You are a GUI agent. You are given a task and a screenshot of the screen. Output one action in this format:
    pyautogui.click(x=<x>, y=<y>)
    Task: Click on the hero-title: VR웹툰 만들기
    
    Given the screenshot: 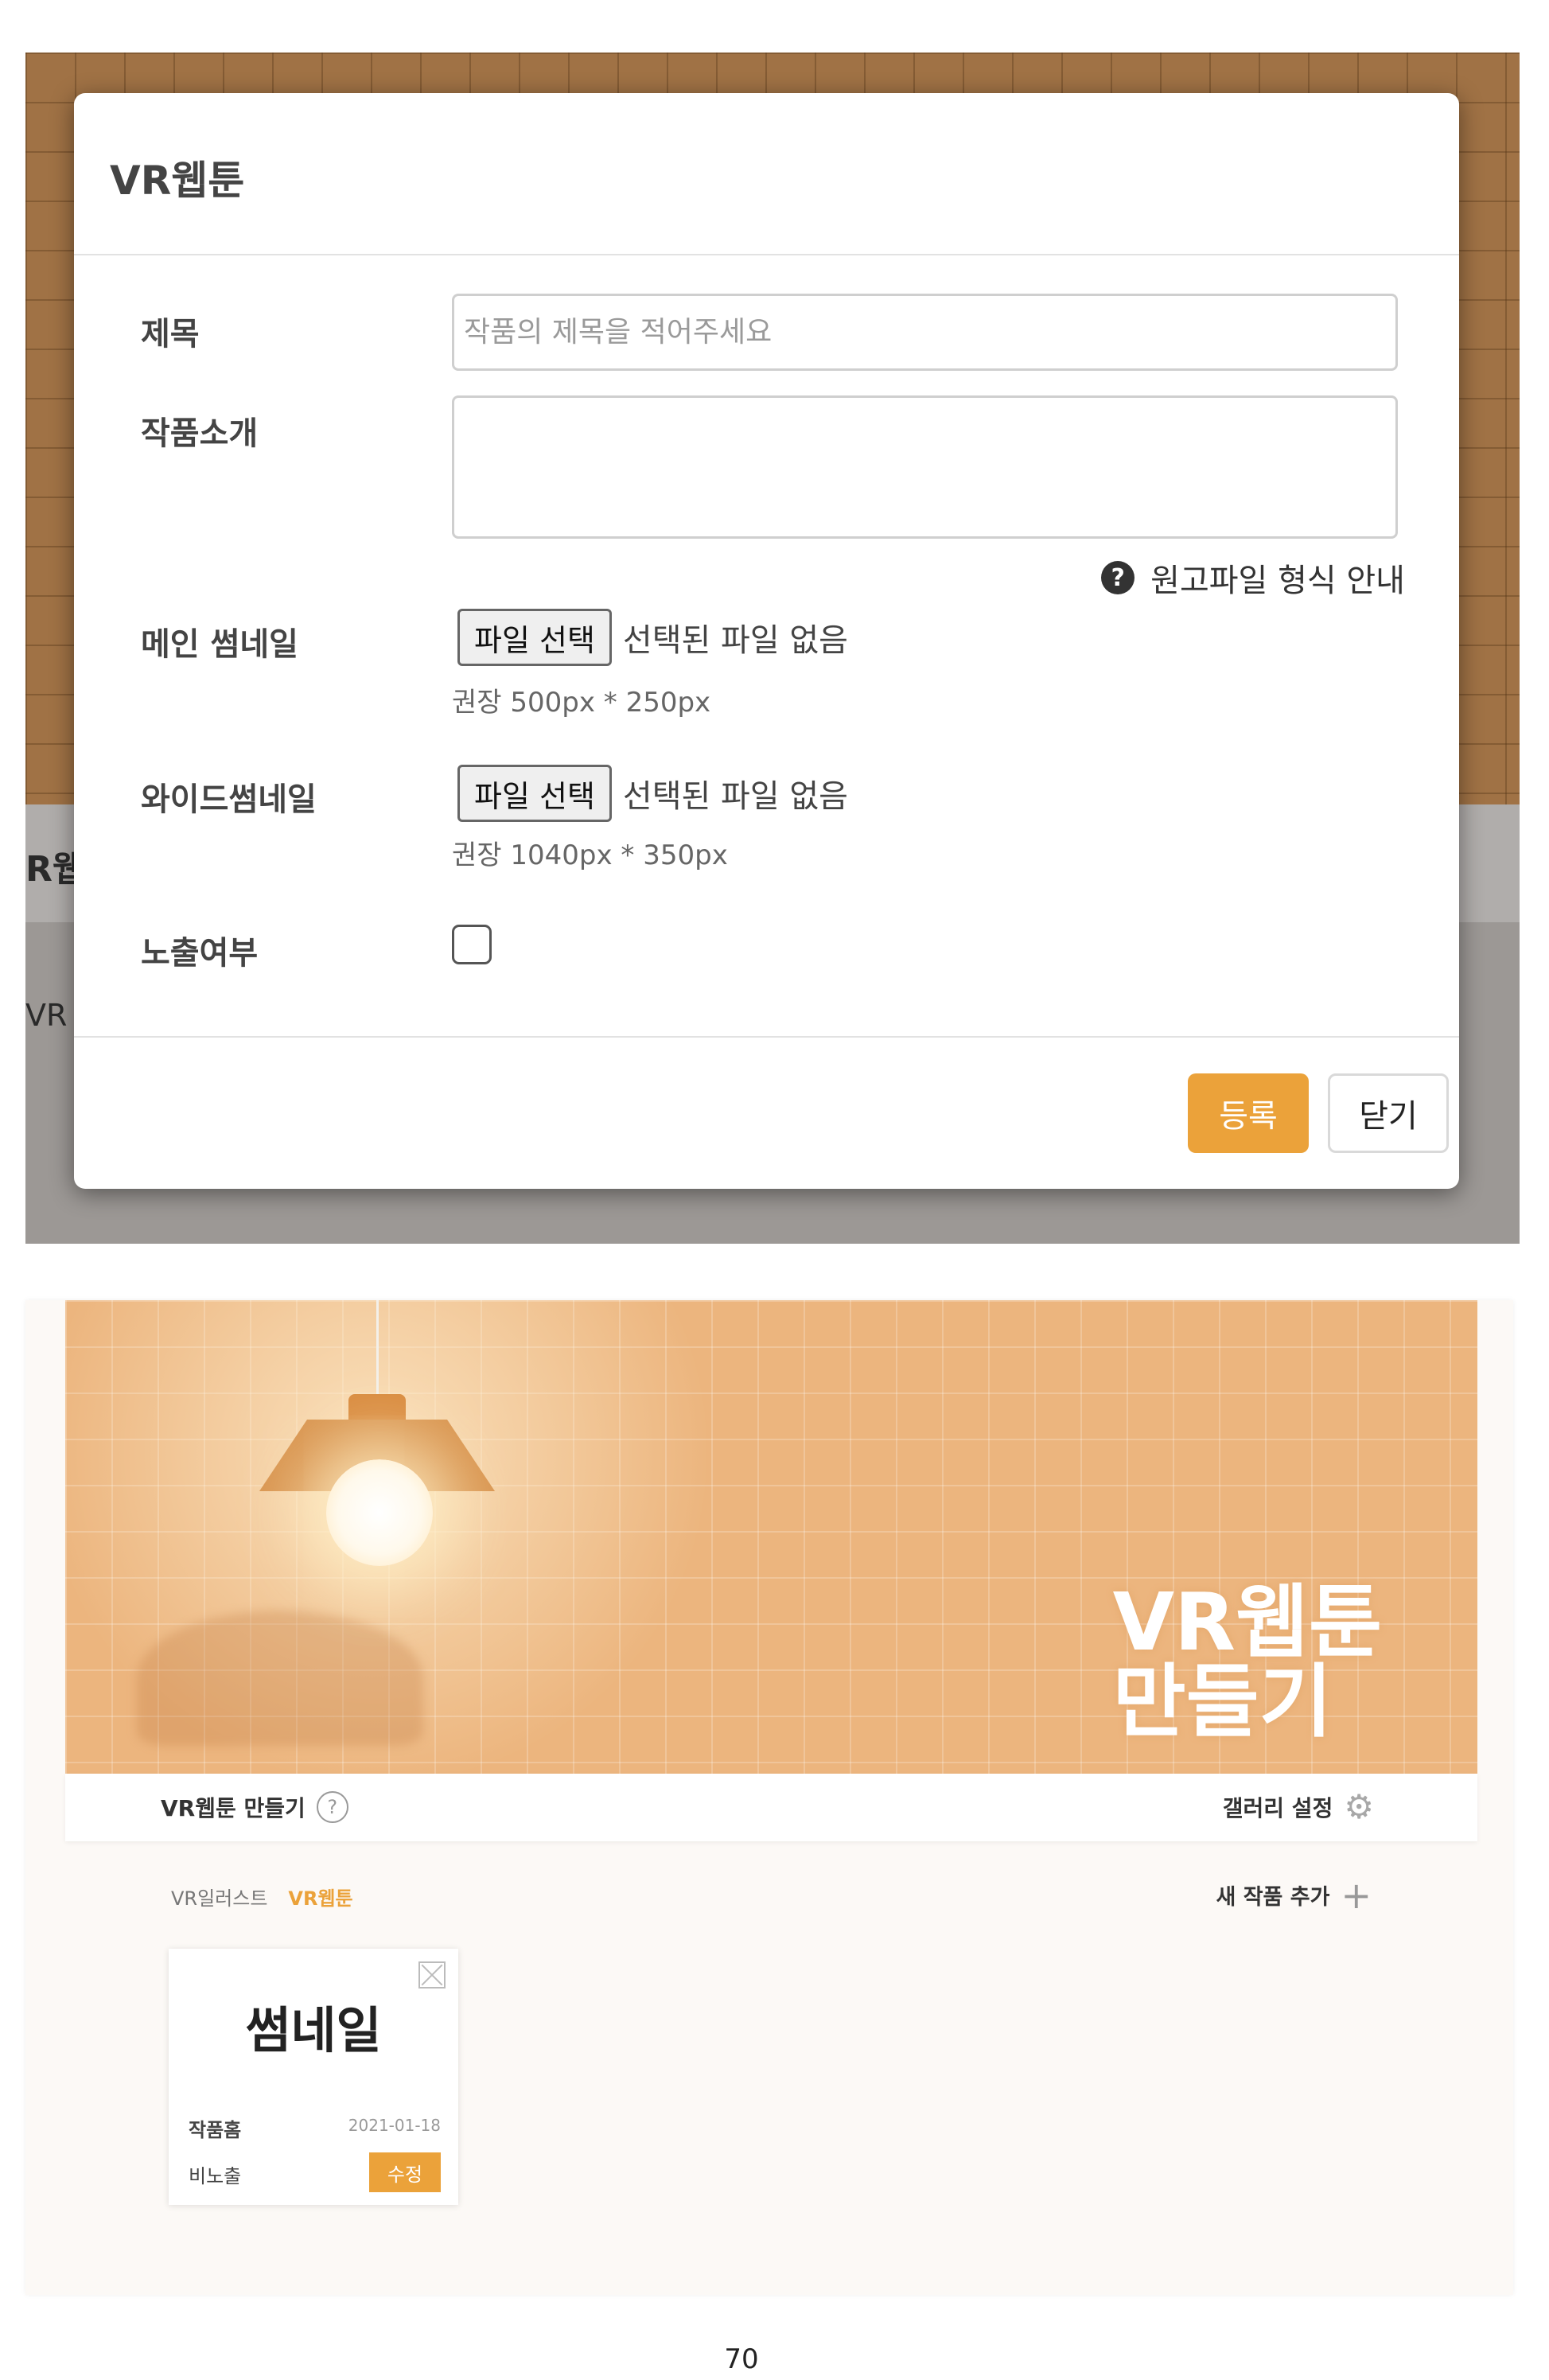 What is the action you would take?
    pyautogui.click(x=1247, y=1662)
    